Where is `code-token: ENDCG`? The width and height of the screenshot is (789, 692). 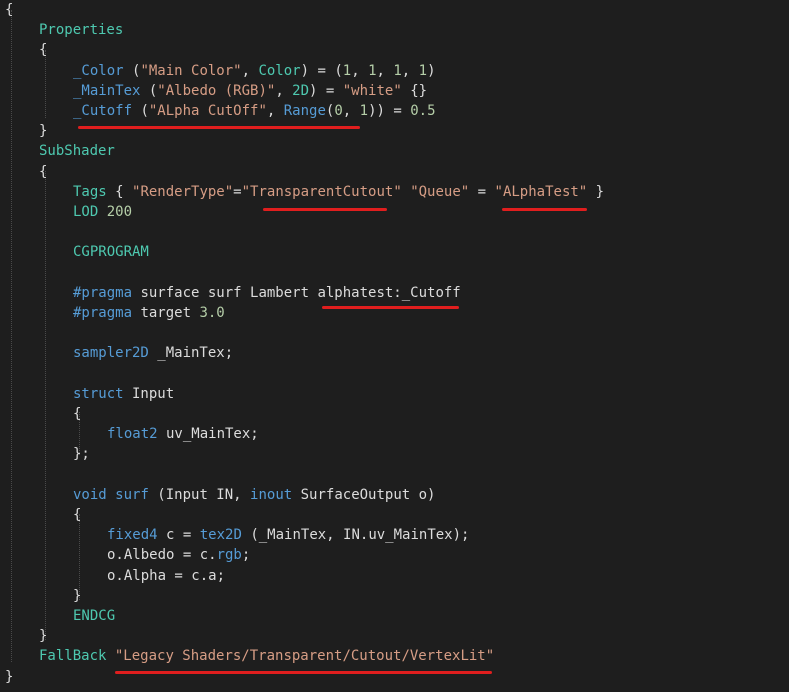
code-token: ENDCG is located at coordinates (94, 616).